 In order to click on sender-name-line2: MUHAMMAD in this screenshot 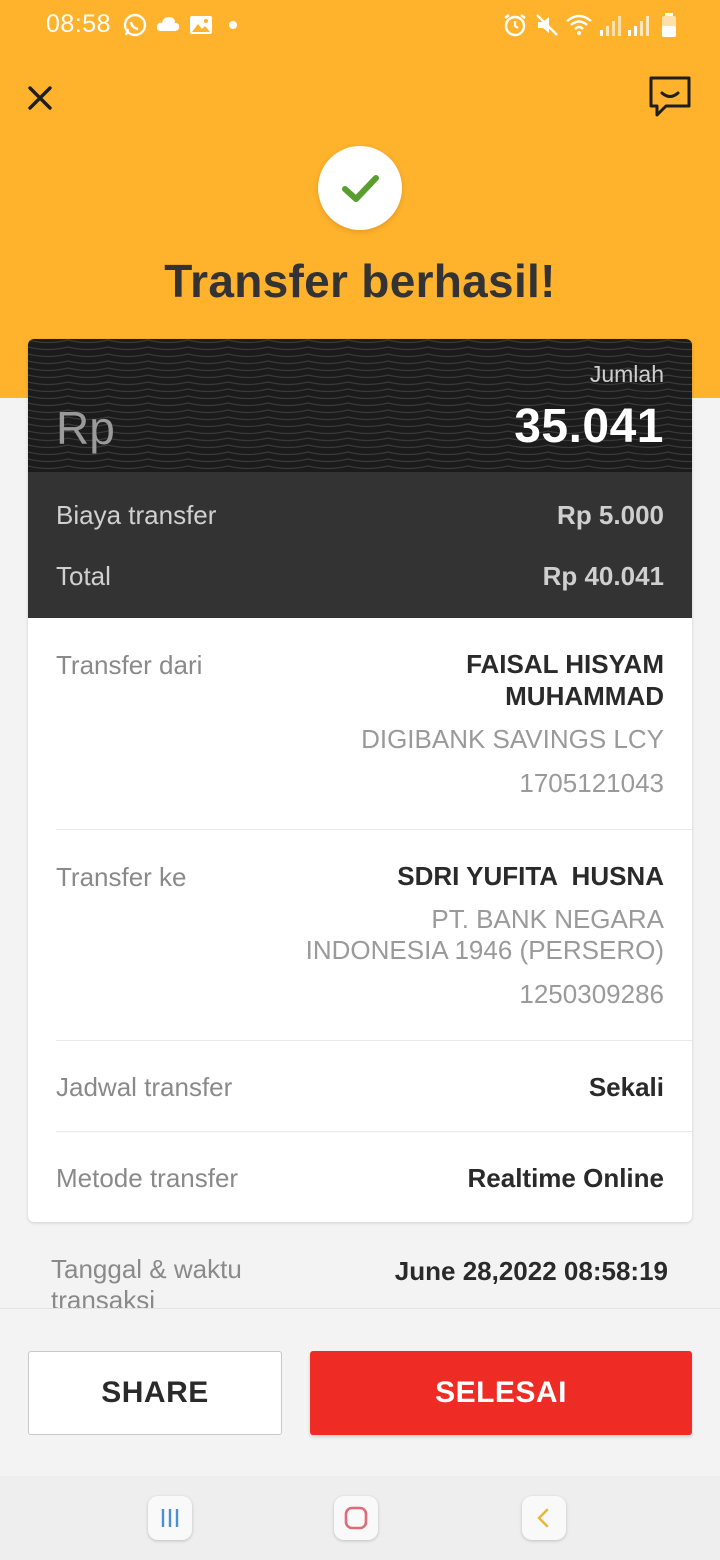, I will do `click(584, 696)`.